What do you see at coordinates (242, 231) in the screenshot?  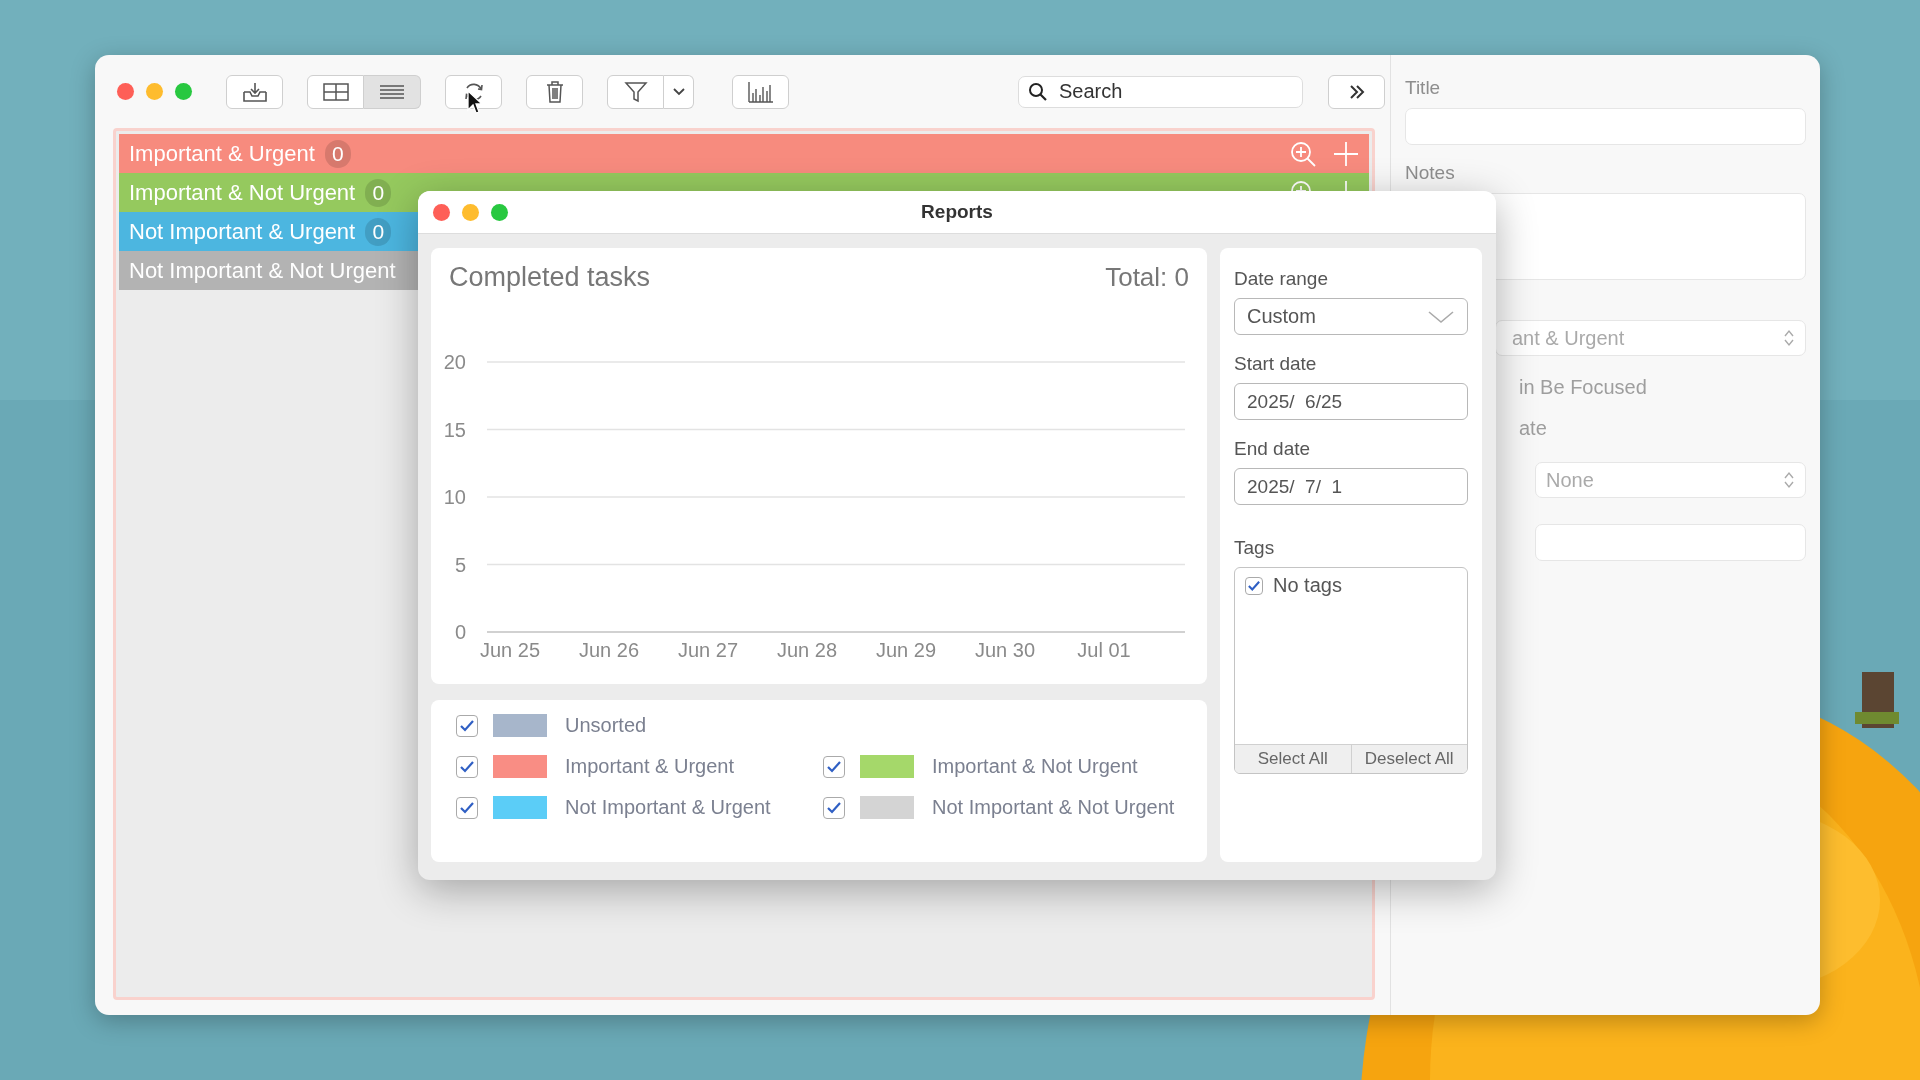 I see `category-name: Not Important & Urgent` at bounding box center [242, 231].